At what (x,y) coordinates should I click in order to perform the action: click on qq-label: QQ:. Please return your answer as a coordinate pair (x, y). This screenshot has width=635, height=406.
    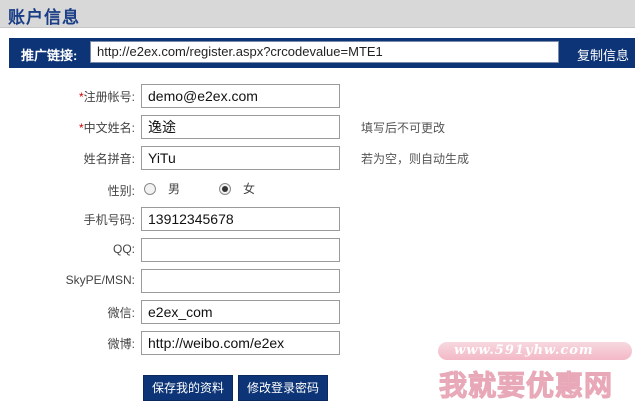
    Looking at the image, I should click on (123, 249).